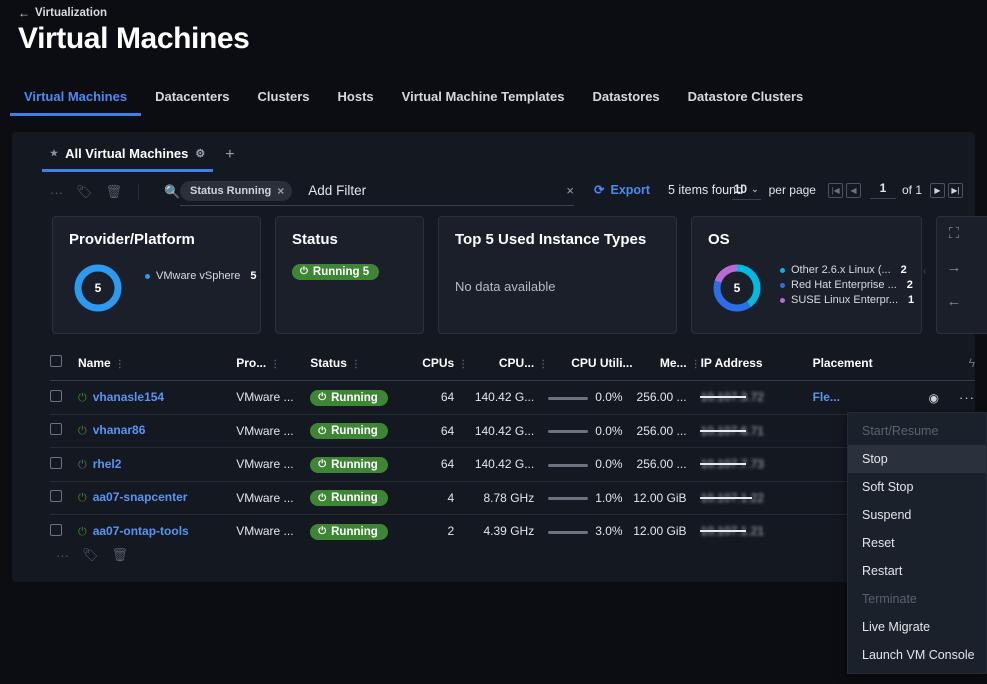  I want to click on back-arrow-icon: ←, so click(24, 13).